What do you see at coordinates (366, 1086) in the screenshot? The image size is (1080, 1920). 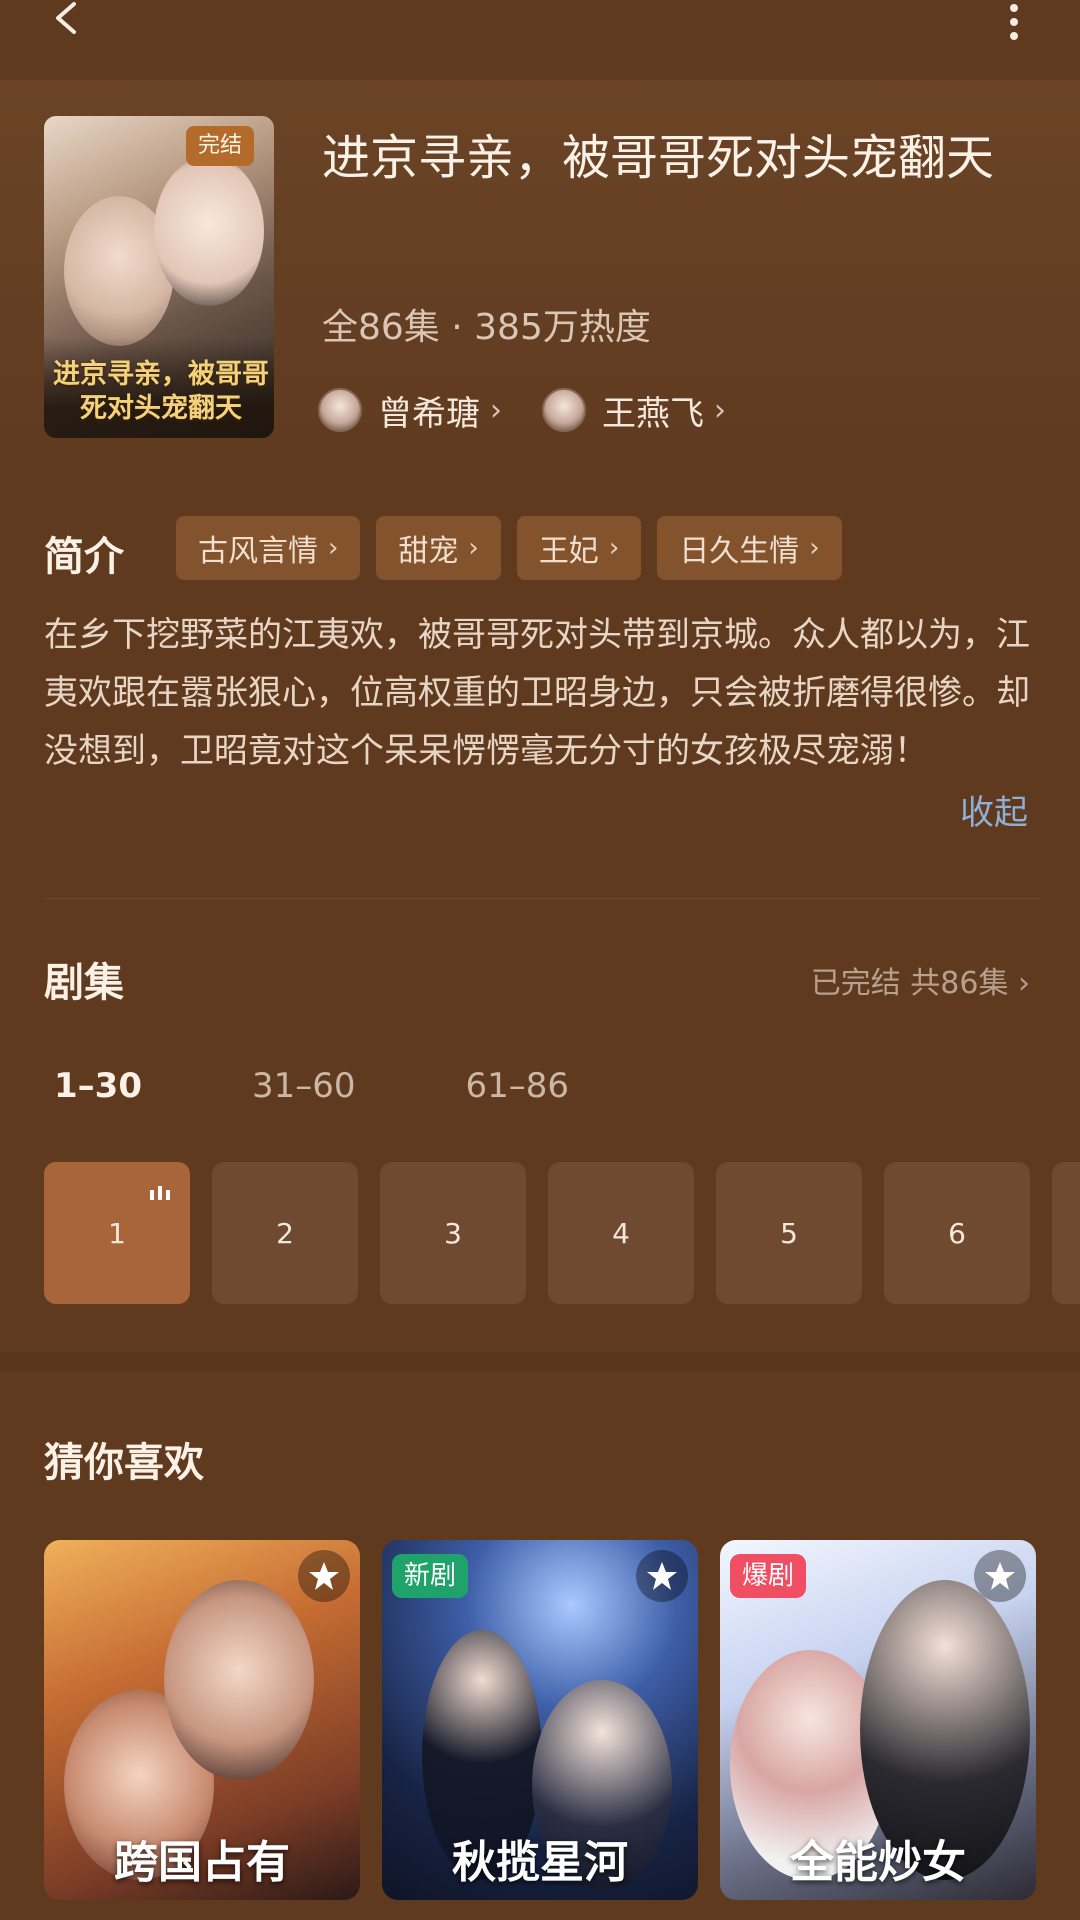 I see `range-tabs: 1–30 31–60 61–86` at bounding box center [366, 1086].